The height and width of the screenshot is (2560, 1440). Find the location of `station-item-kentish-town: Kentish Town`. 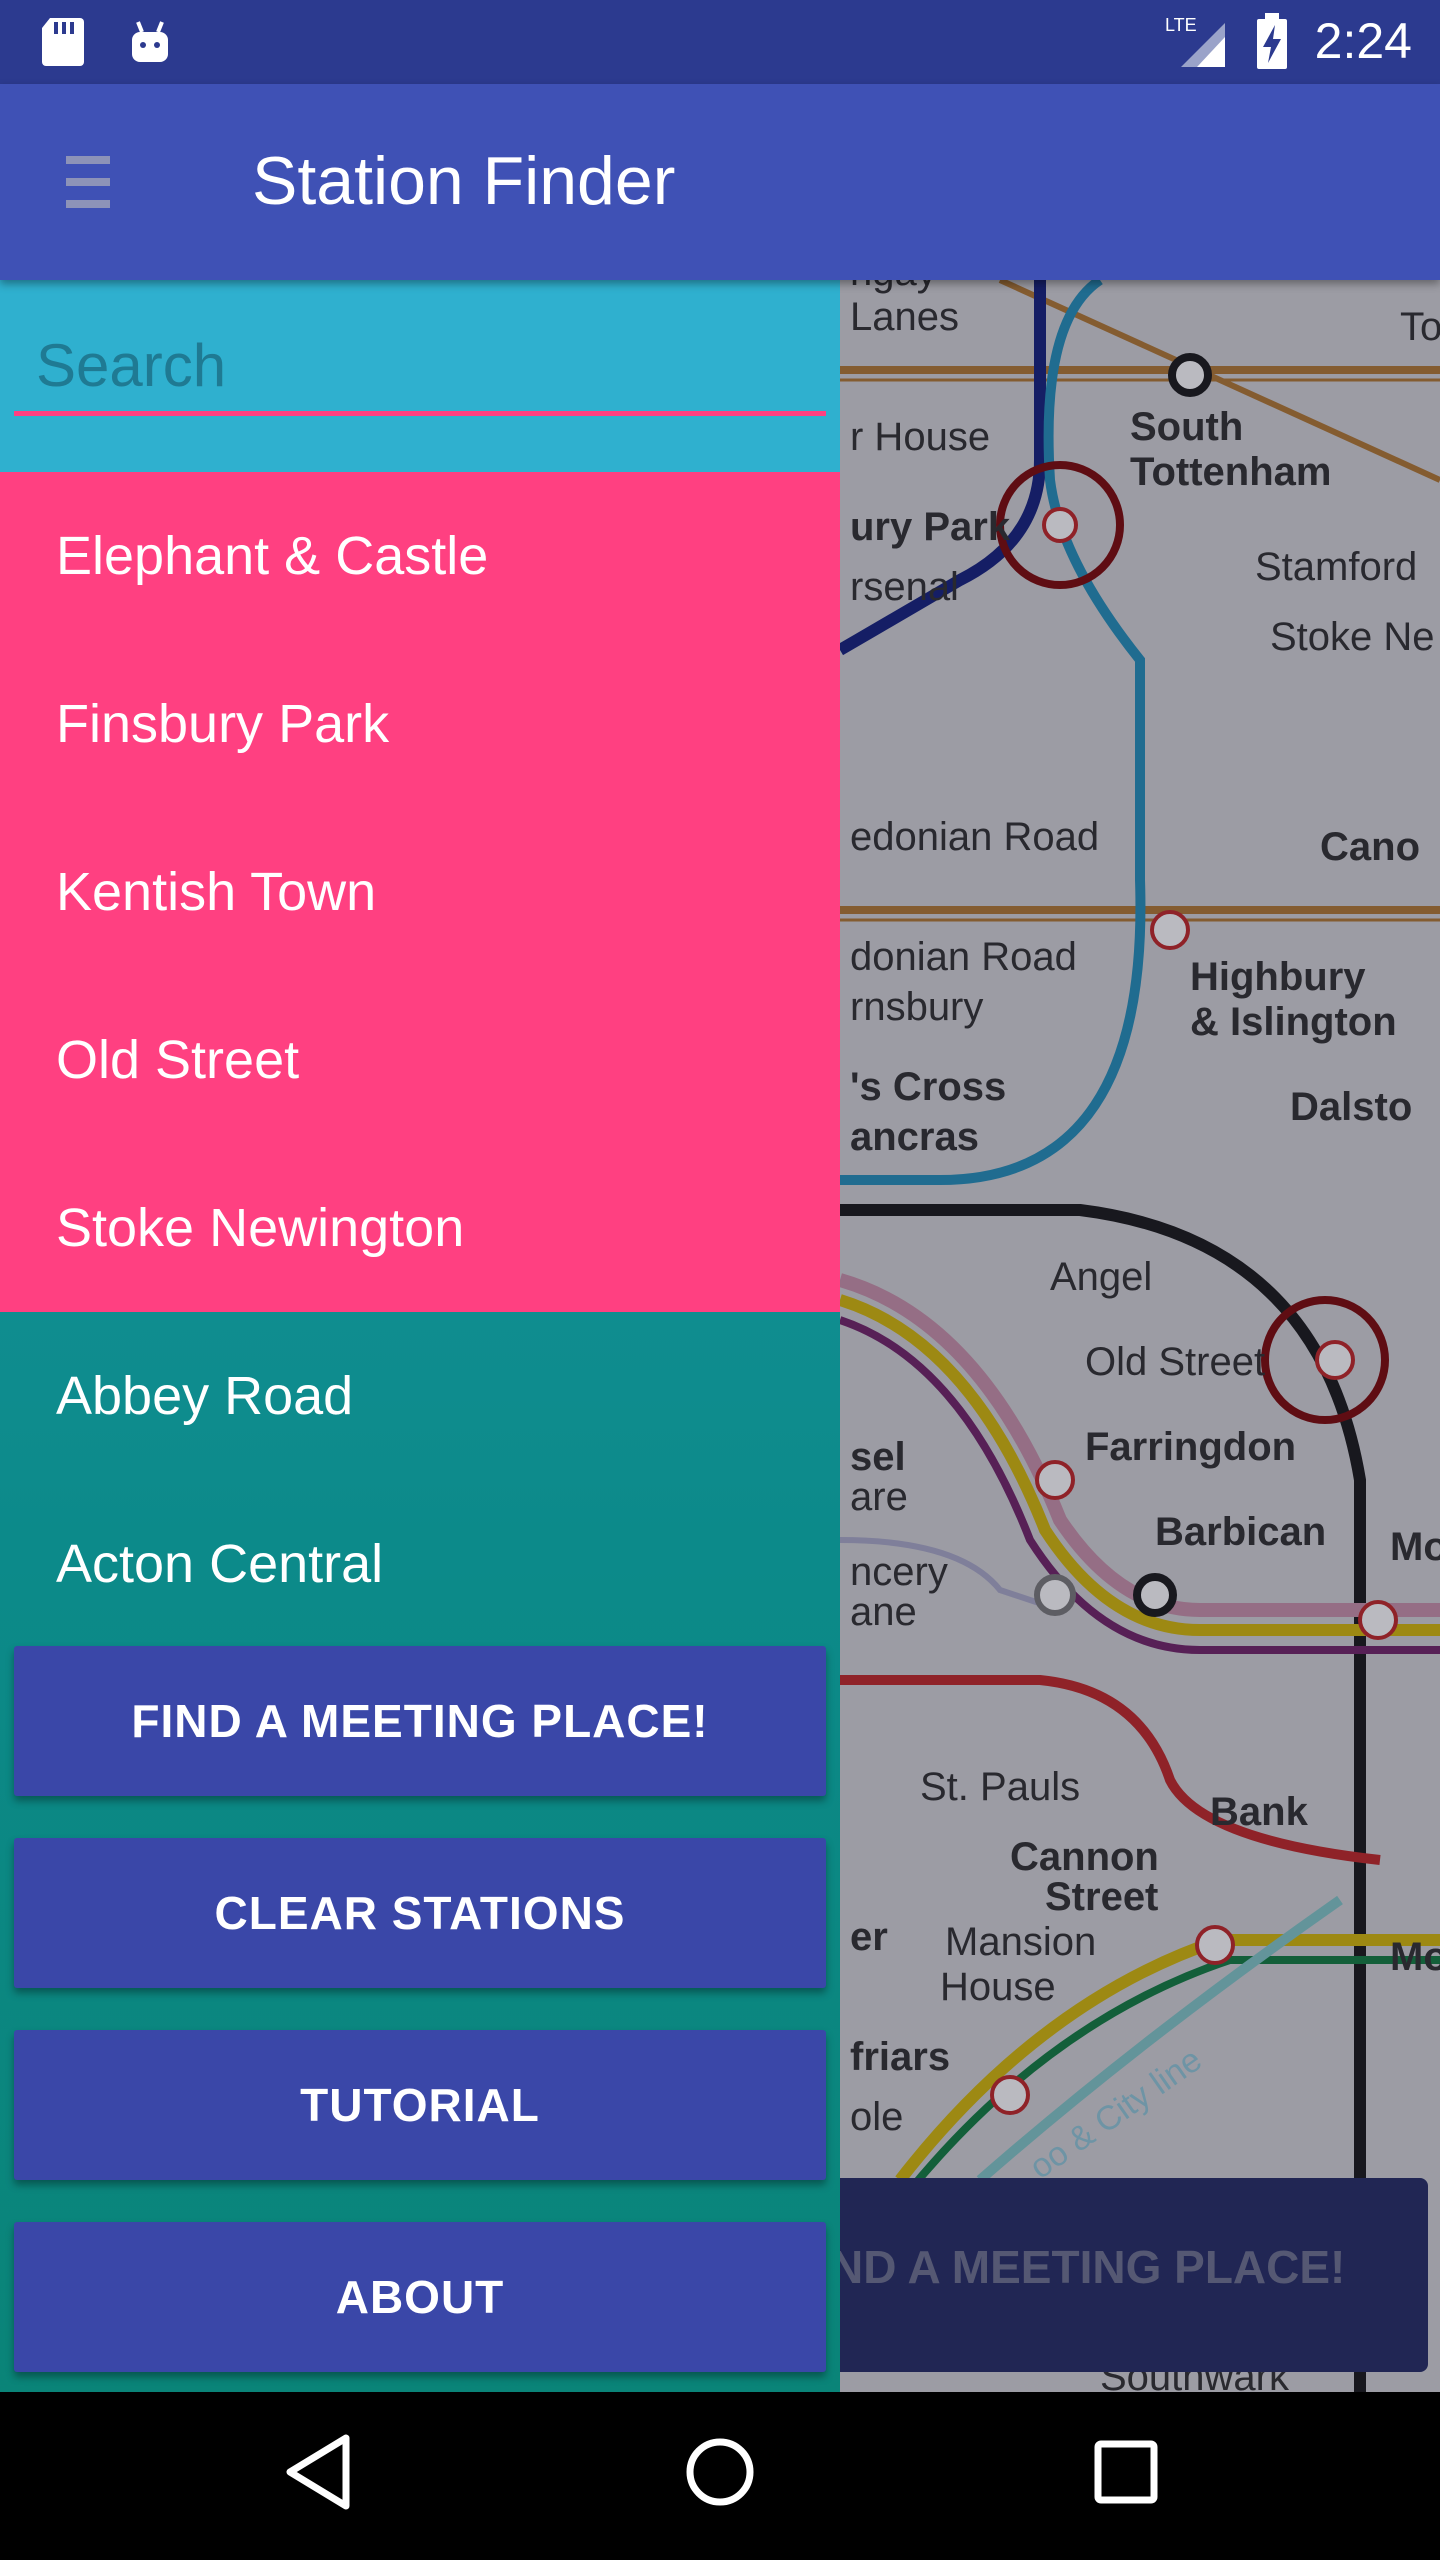

station-item-kentish-town: Kentish Town is located at coordinates (420, 892).